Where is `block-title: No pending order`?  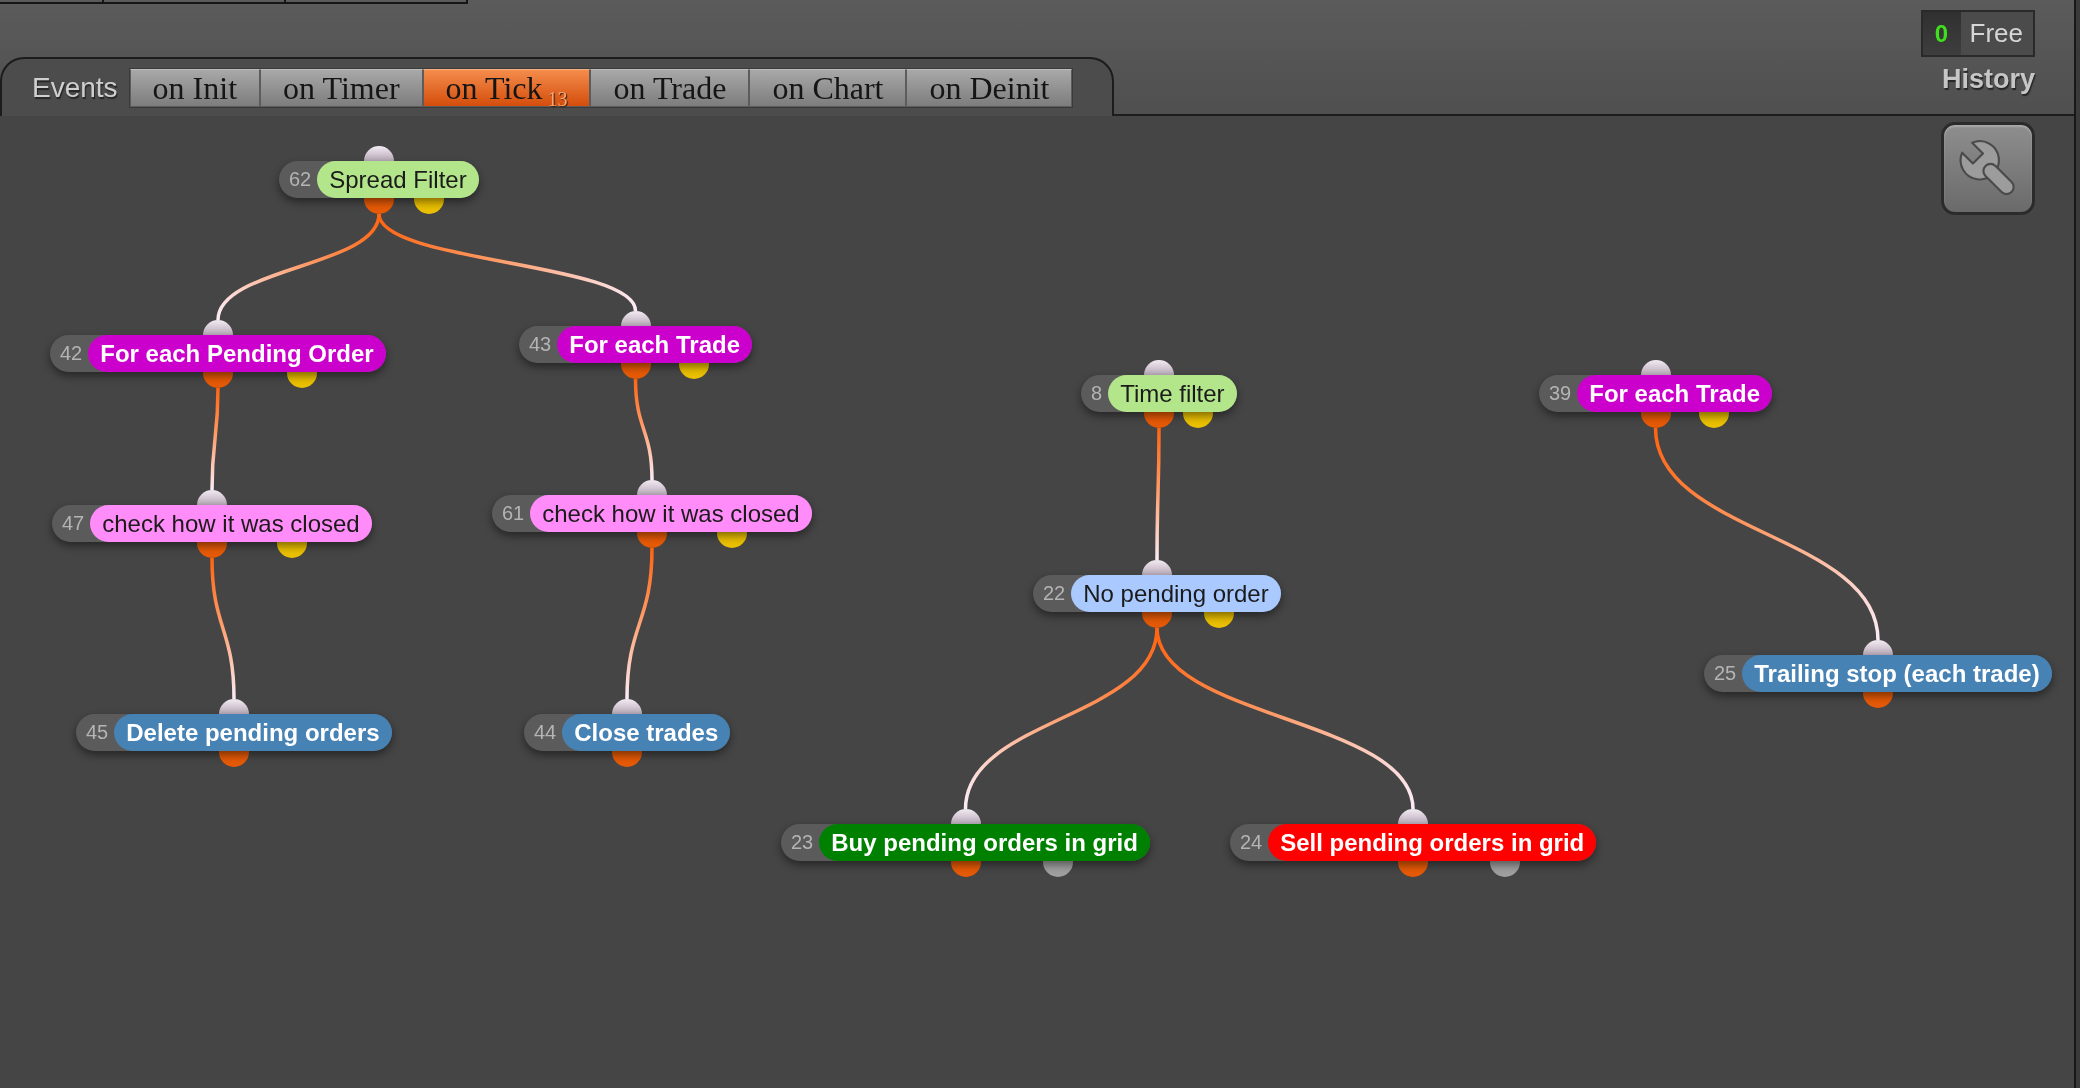
block-title: No pending order is located at coordinates (1176, 593).